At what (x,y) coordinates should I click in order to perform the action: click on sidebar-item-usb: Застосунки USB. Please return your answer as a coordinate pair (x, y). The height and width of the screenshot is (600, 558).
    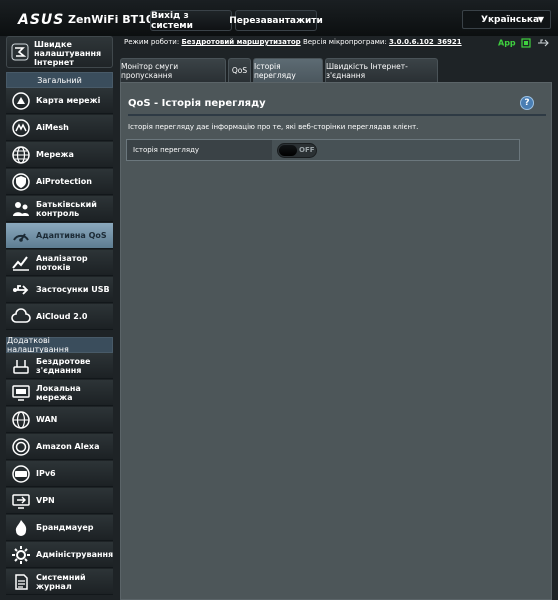
    Looking at the image, I should click on (59, 290).